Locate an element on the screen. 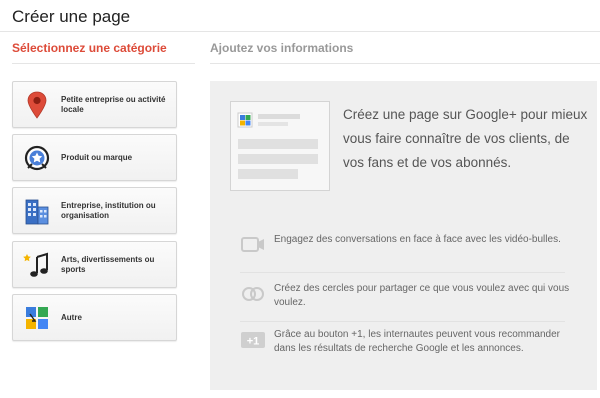  video-chat-icon is located at coordinates (253, 245).